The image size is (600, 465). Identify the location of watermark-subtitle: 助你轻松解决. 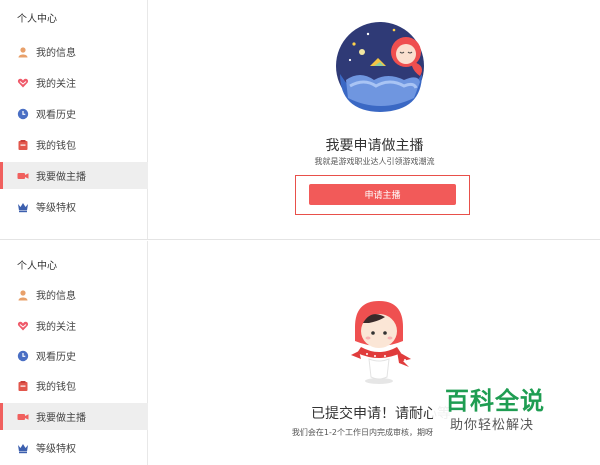
(492, 425).